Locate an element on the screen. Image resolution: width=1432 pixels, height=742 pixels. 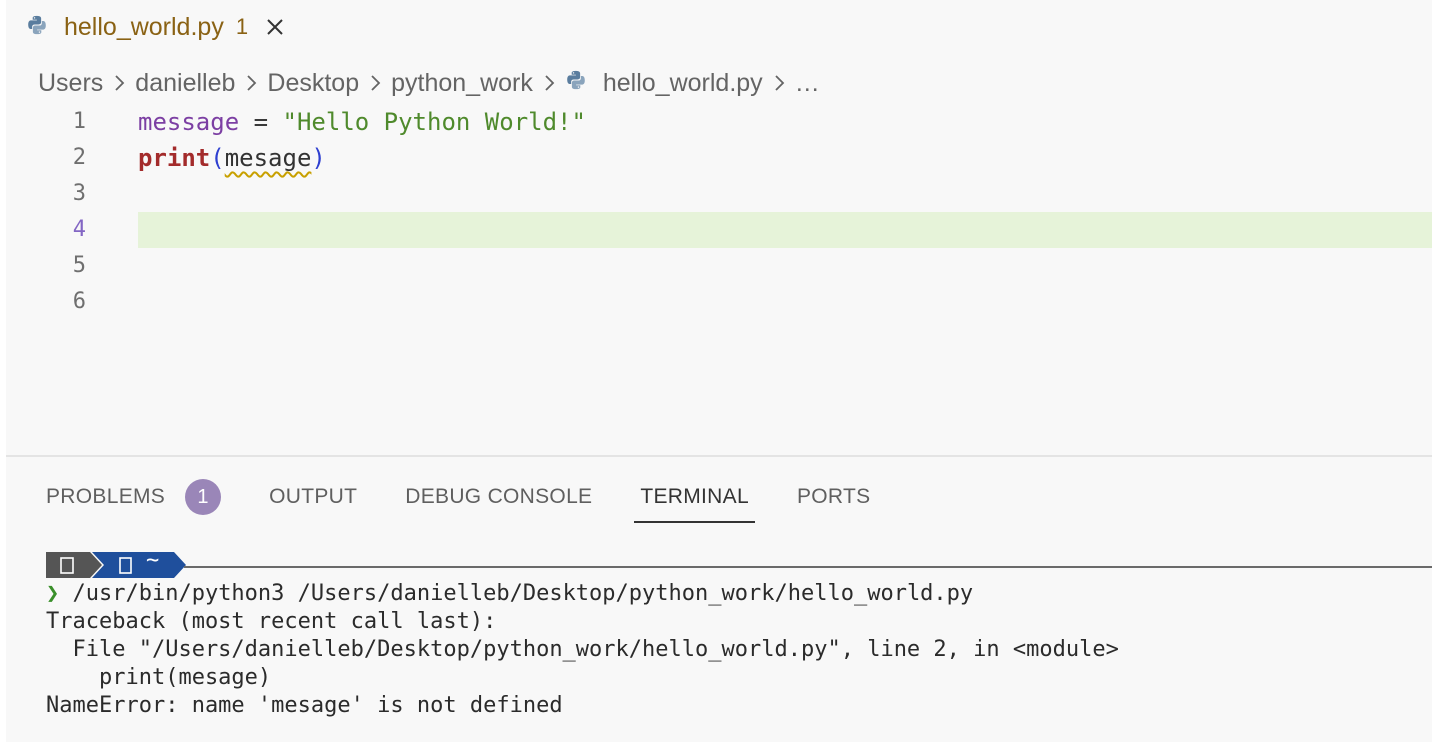
breadcrumb-file-label: hello_world.py is located at coordinates (682, 82).